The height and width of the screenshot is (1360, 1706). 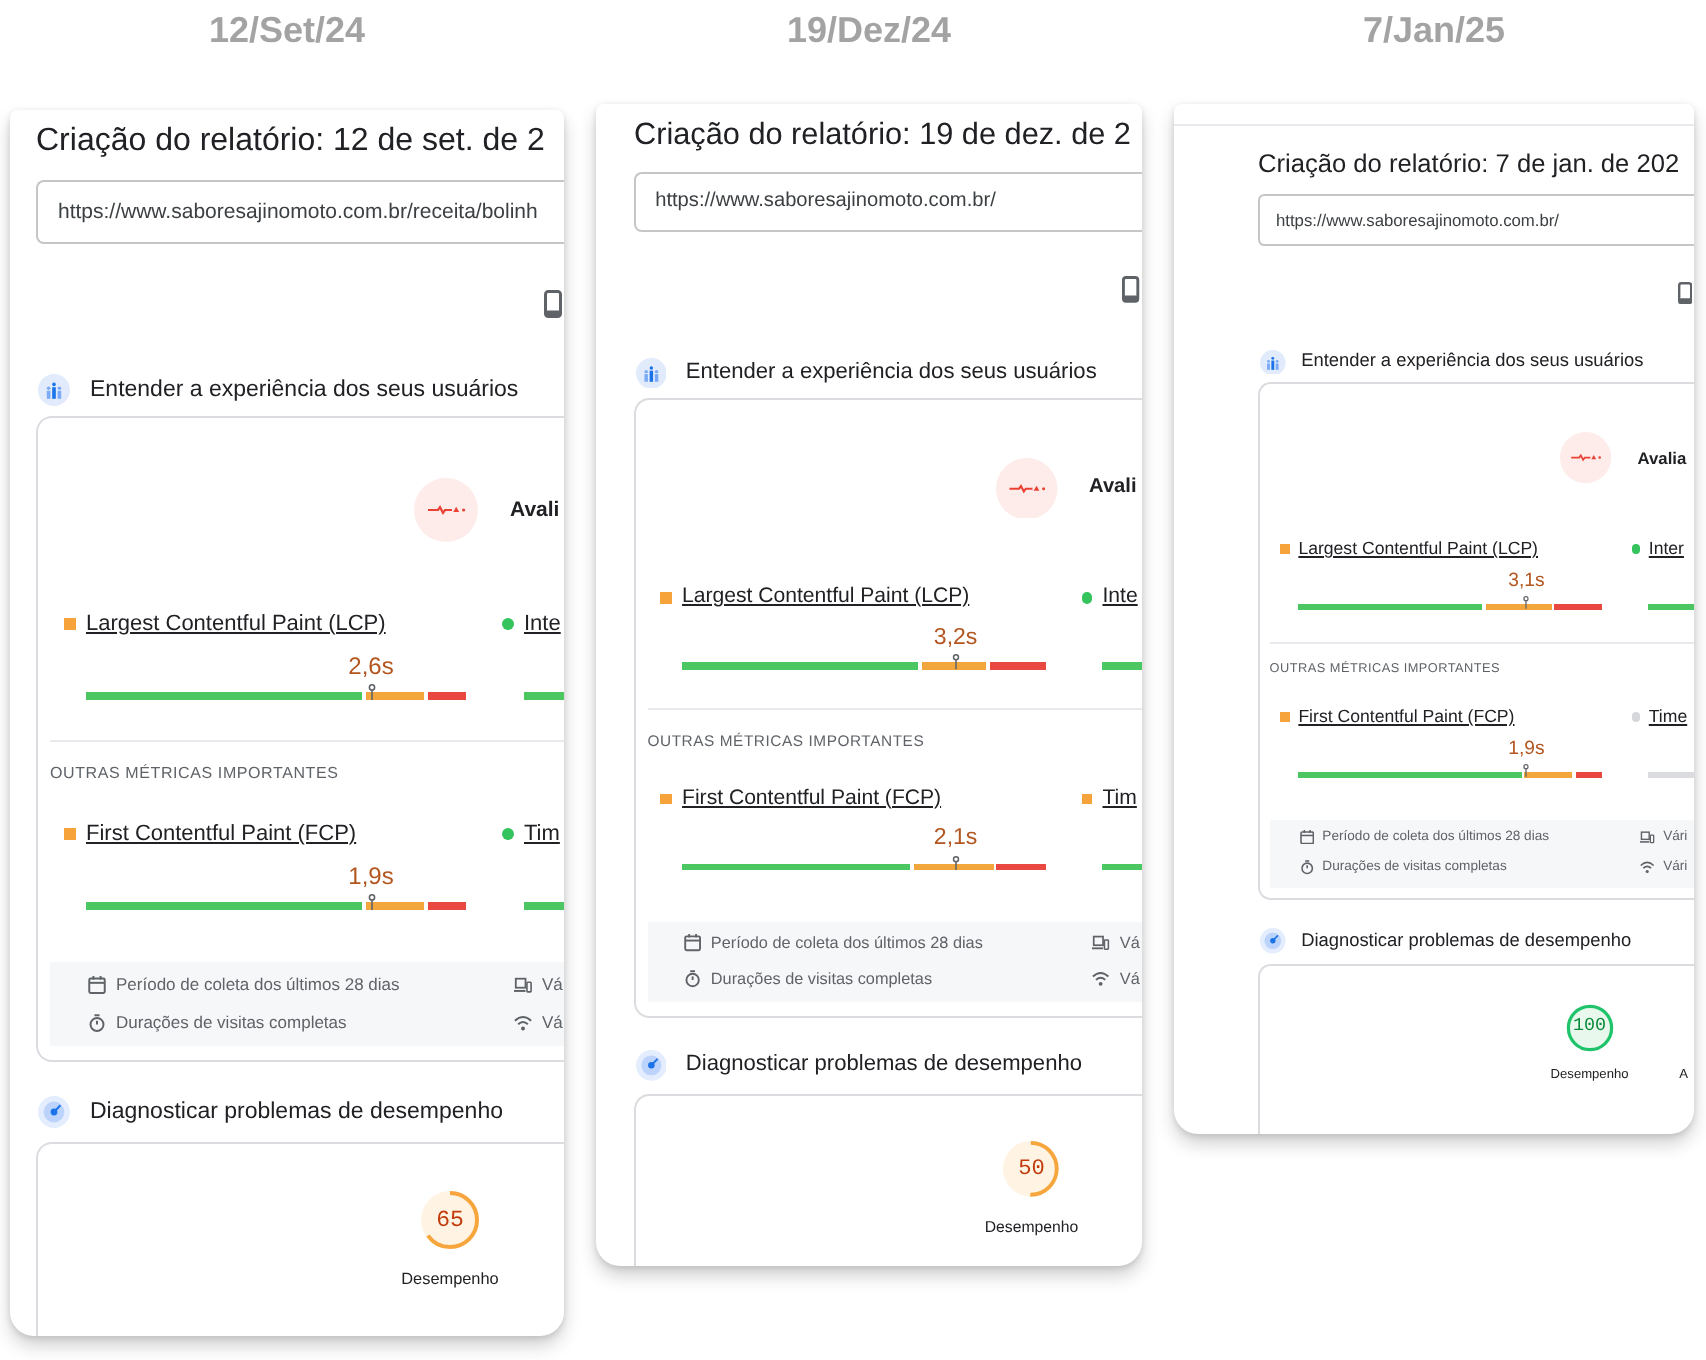 I want to click on date-label: 19/Dez/24, so click(x=869, y=30).